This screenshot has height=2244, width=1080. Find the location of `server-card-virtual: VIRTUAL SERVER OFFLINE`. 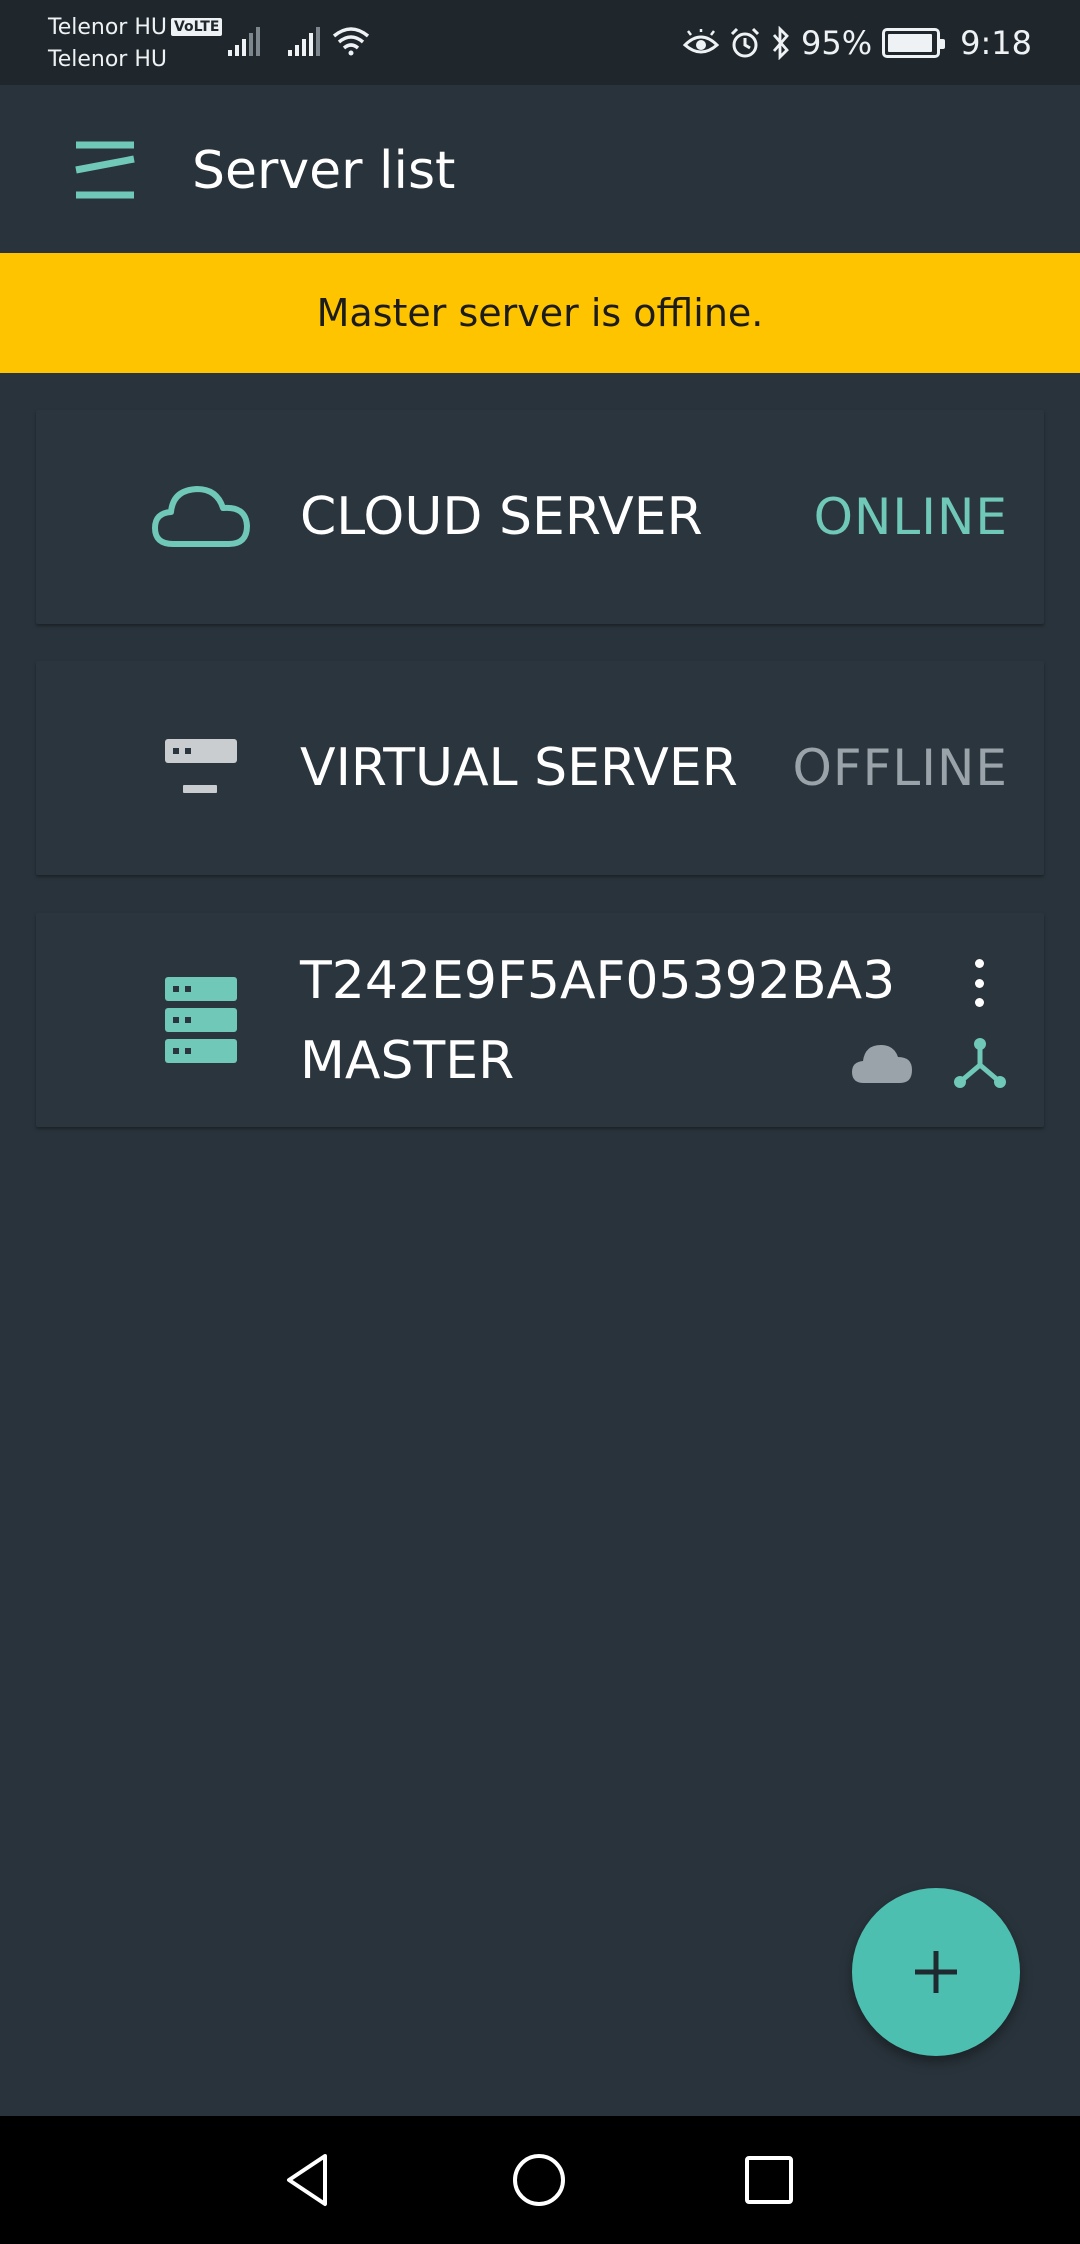

server-card-virtual: VIRTUAL SERVER OFFLINE is located at coordinates (540, 768).